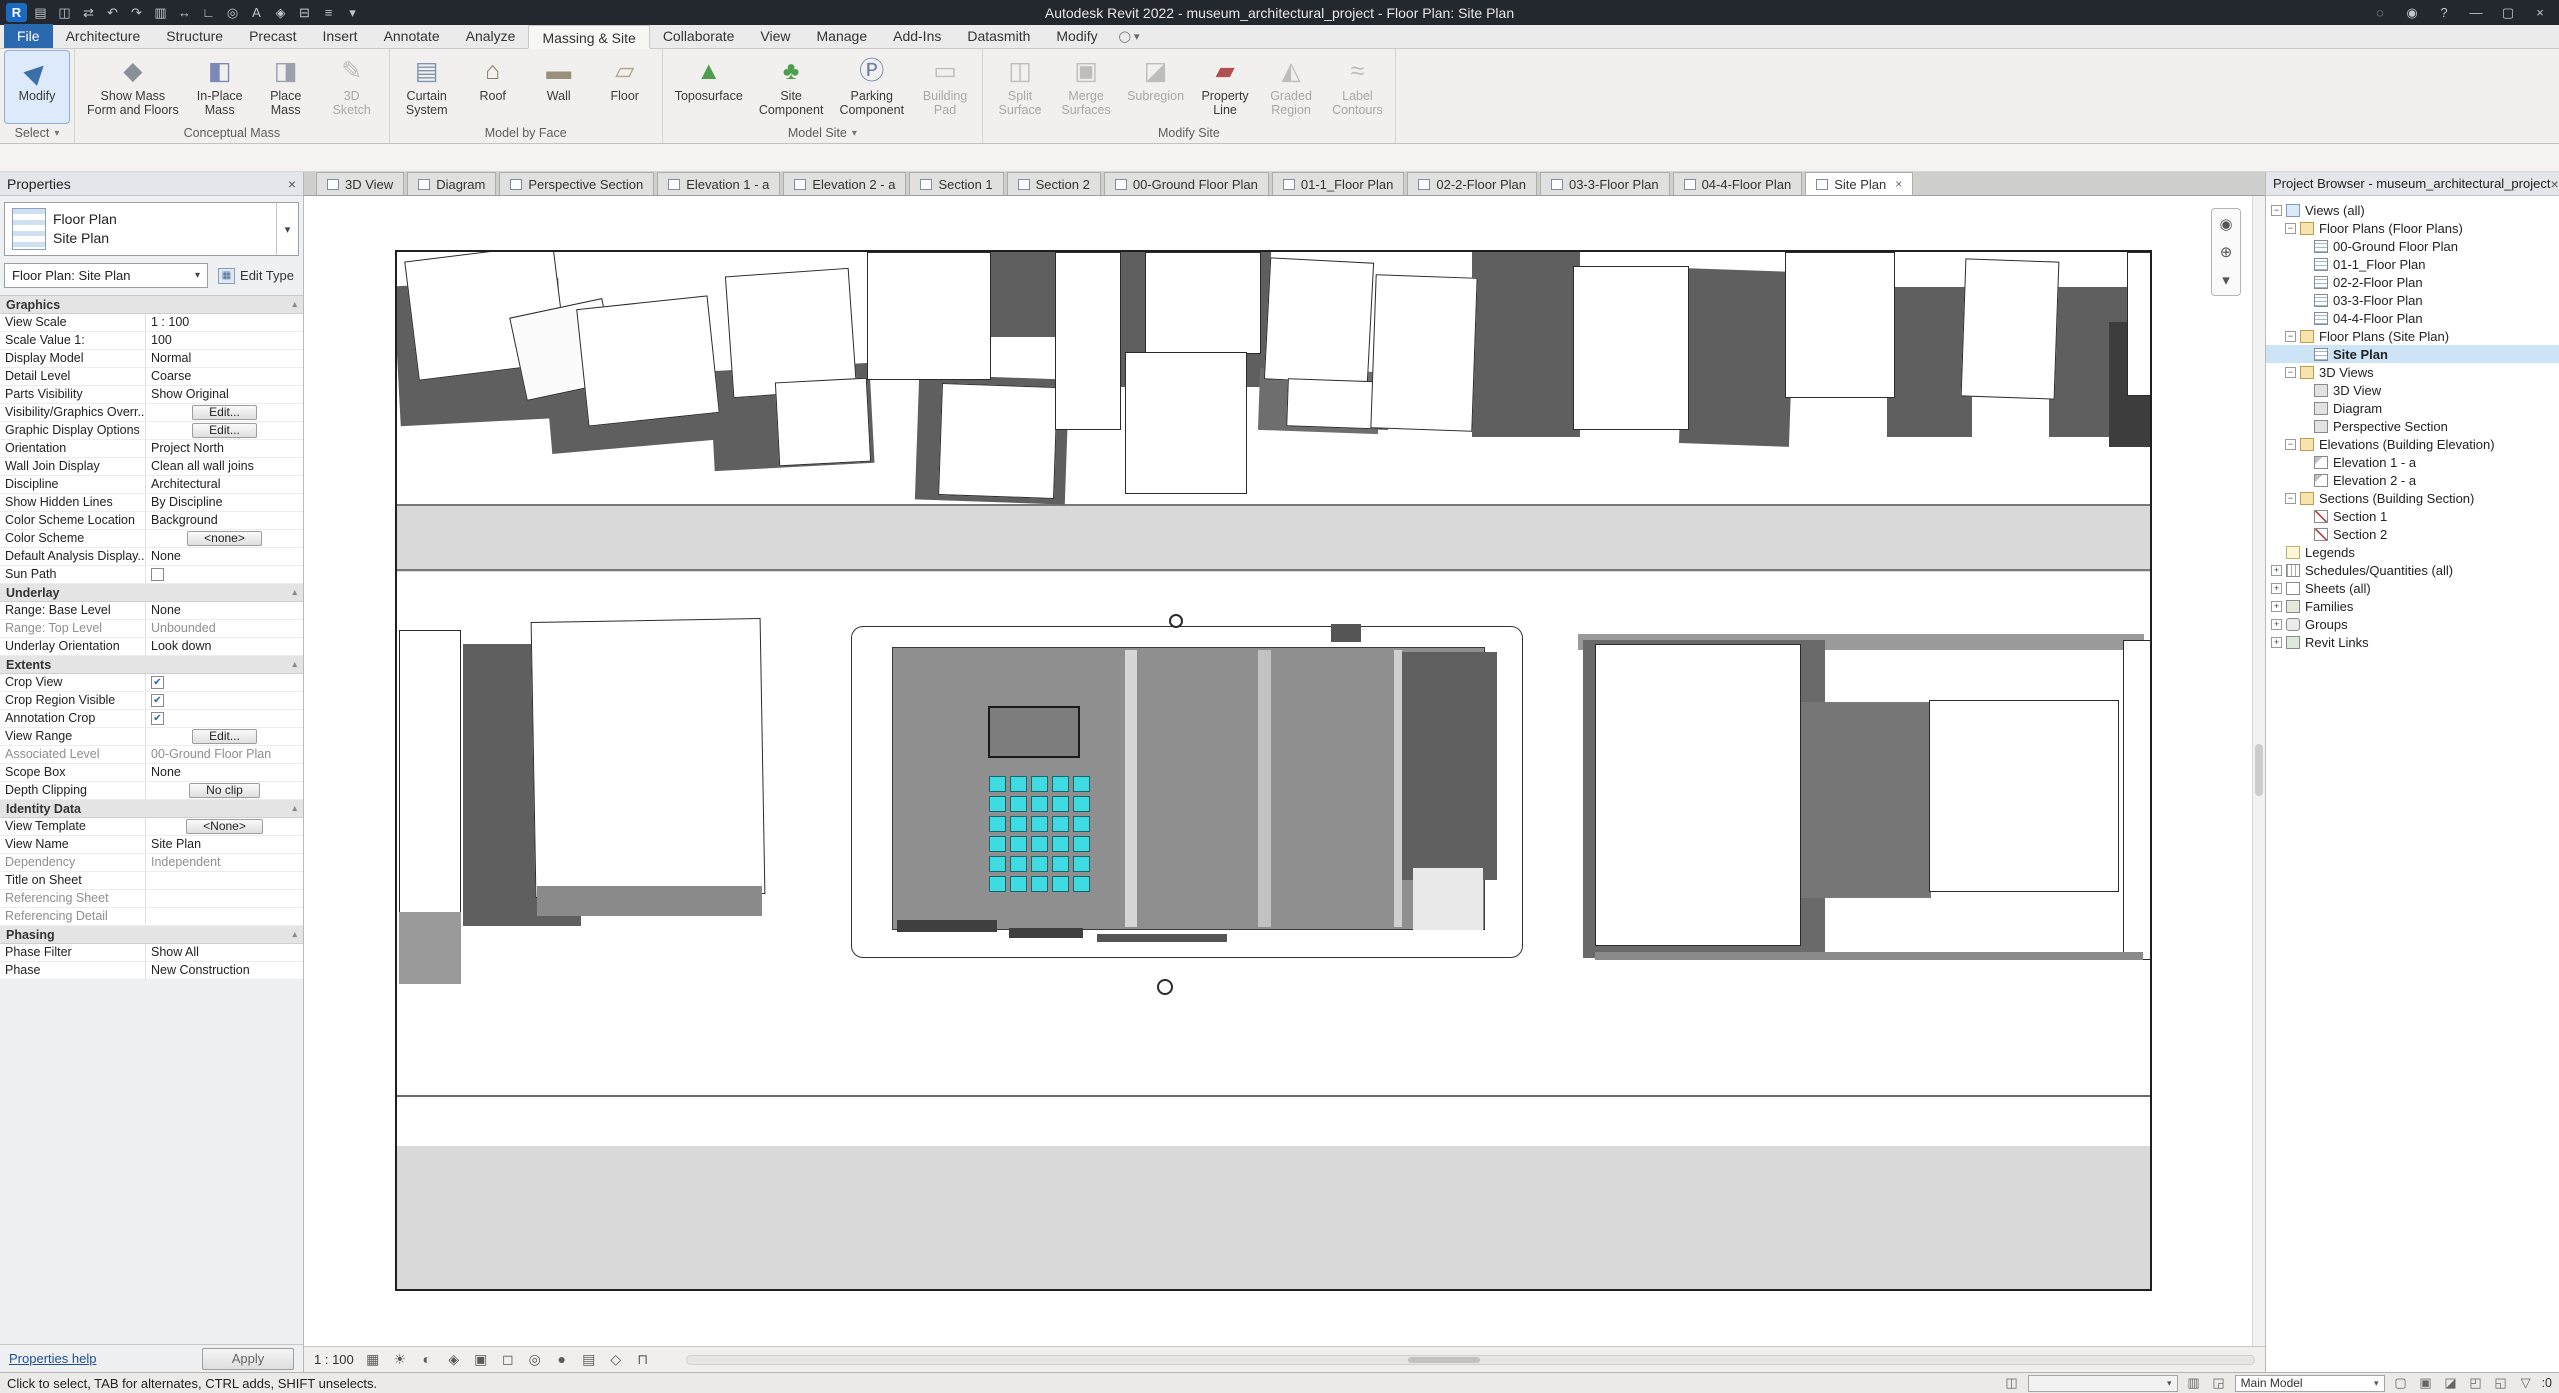  Describe the element at coordinates (224, 700) in the screenshot. I see `property-value: ✔` at that location.